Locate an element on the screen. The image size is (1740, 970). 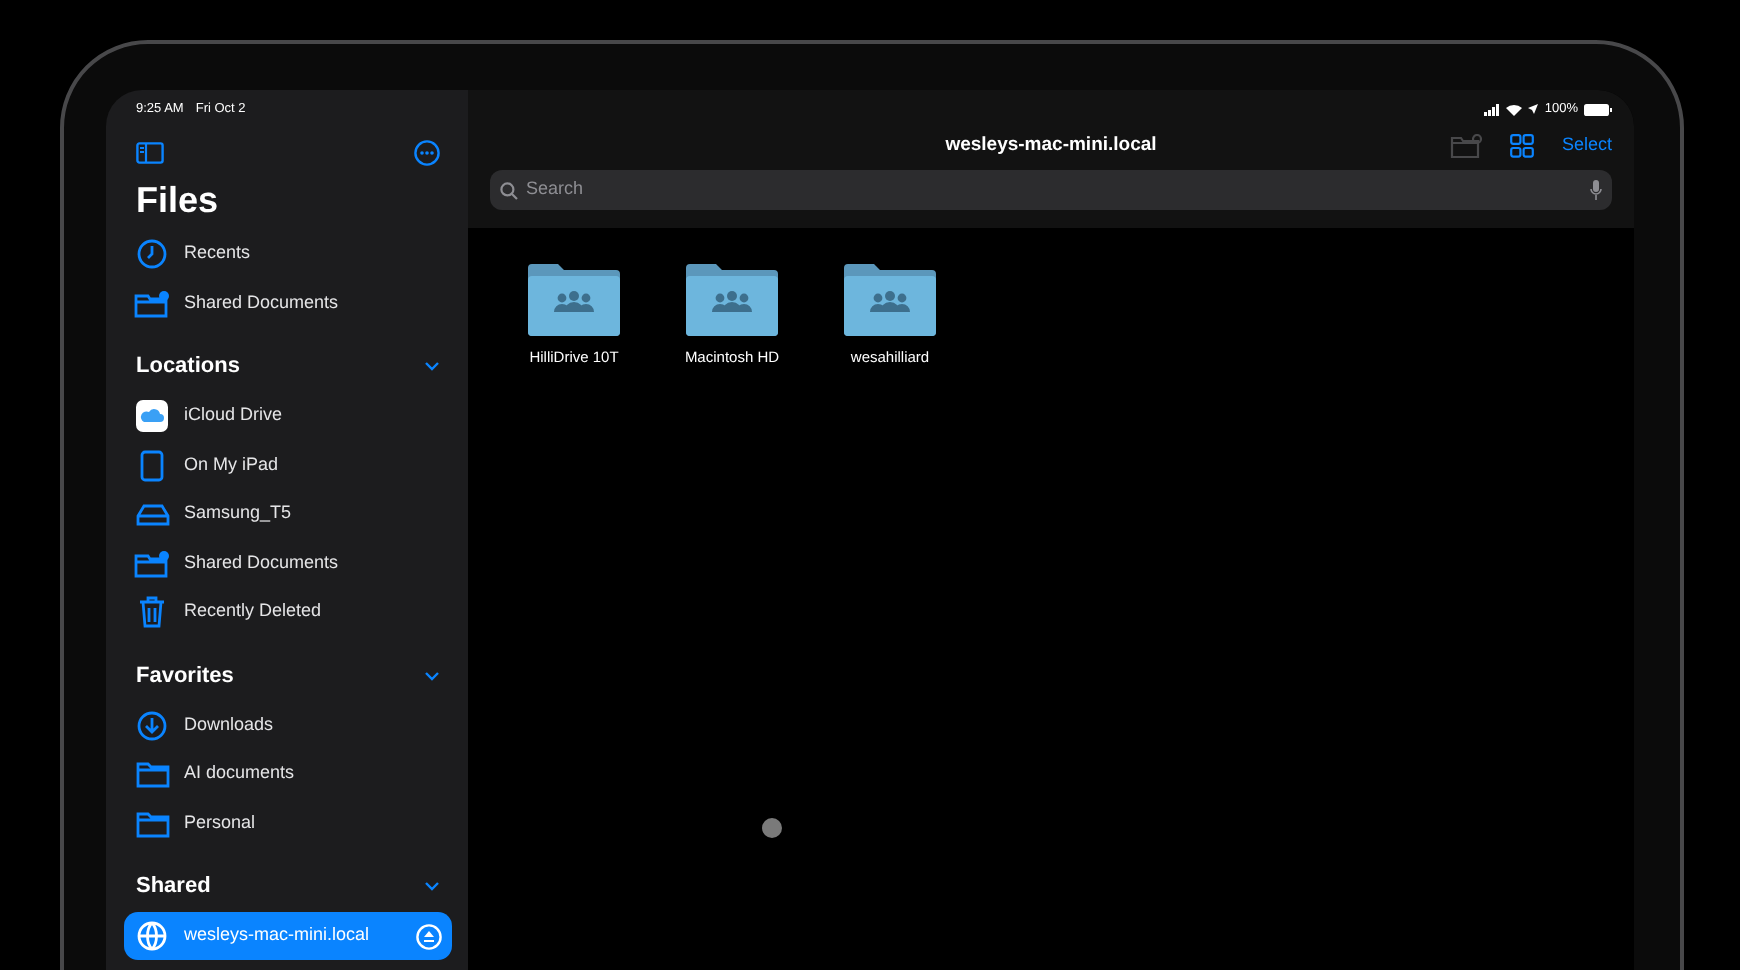
battery-icon is located at coordinates (1598, 109).